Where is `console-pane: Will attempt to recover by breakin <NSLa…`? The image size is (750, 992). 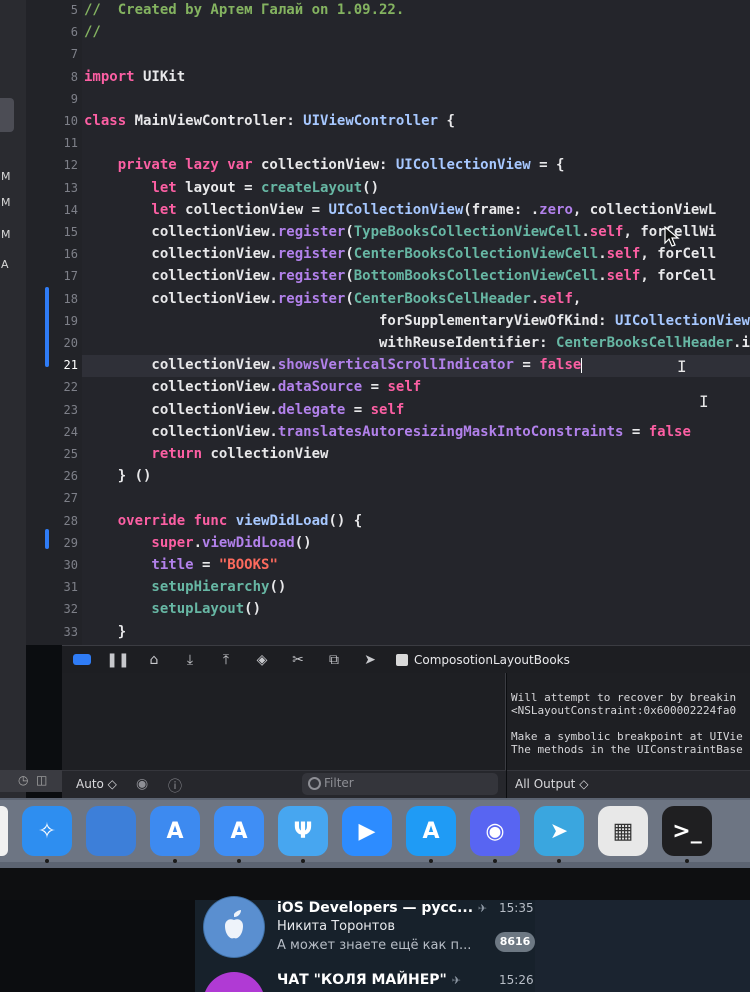 console-pane: Will attempt to recover by breakin <NSLa… is located at coordinates (628, 735).